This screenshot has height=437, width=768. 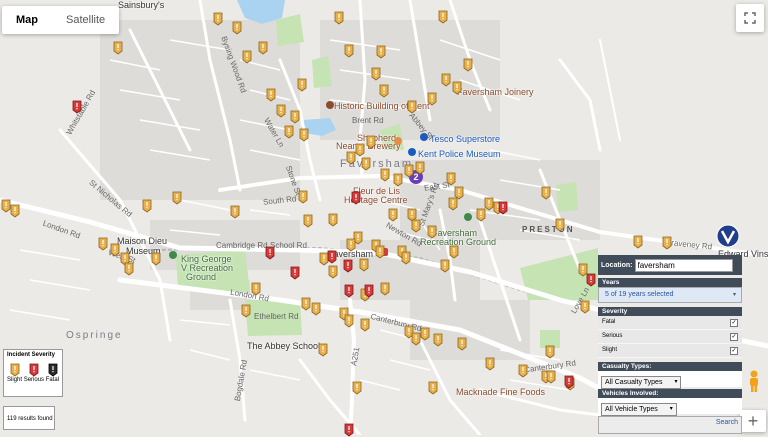 What do you see at coordinates (734, 323) in the screenshot?
I see `severity-fatal-checkbox: ✓` at bounding box center [734, 323].